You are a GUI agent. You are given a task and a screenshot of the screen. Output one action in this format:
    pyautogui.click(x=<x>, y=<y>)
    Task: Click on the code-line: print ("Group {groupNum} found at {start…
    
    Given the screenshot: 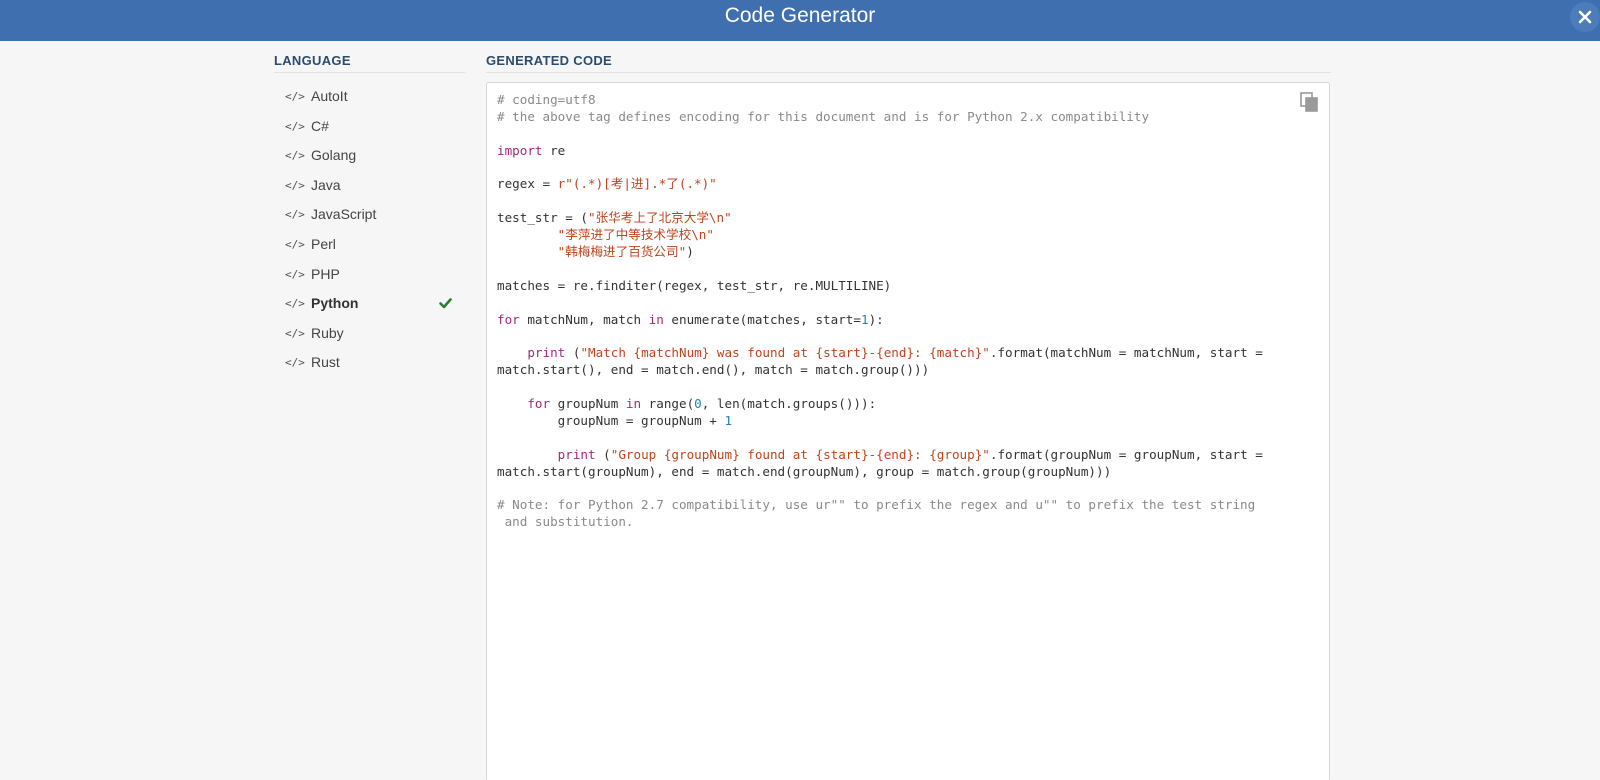 What is the action you would take?
    pyautogui.click(x=909, y=455)
    